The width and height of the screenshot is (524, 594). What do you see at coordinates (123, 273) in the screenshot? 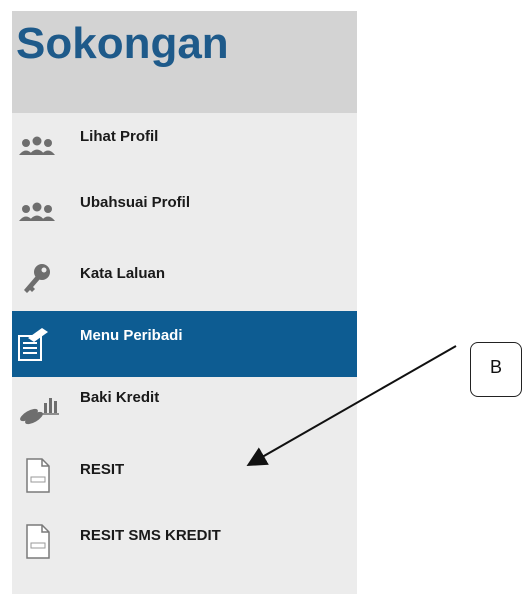
I see `menu-item-label: Kata Laluan` at bounding box center [123, 273].